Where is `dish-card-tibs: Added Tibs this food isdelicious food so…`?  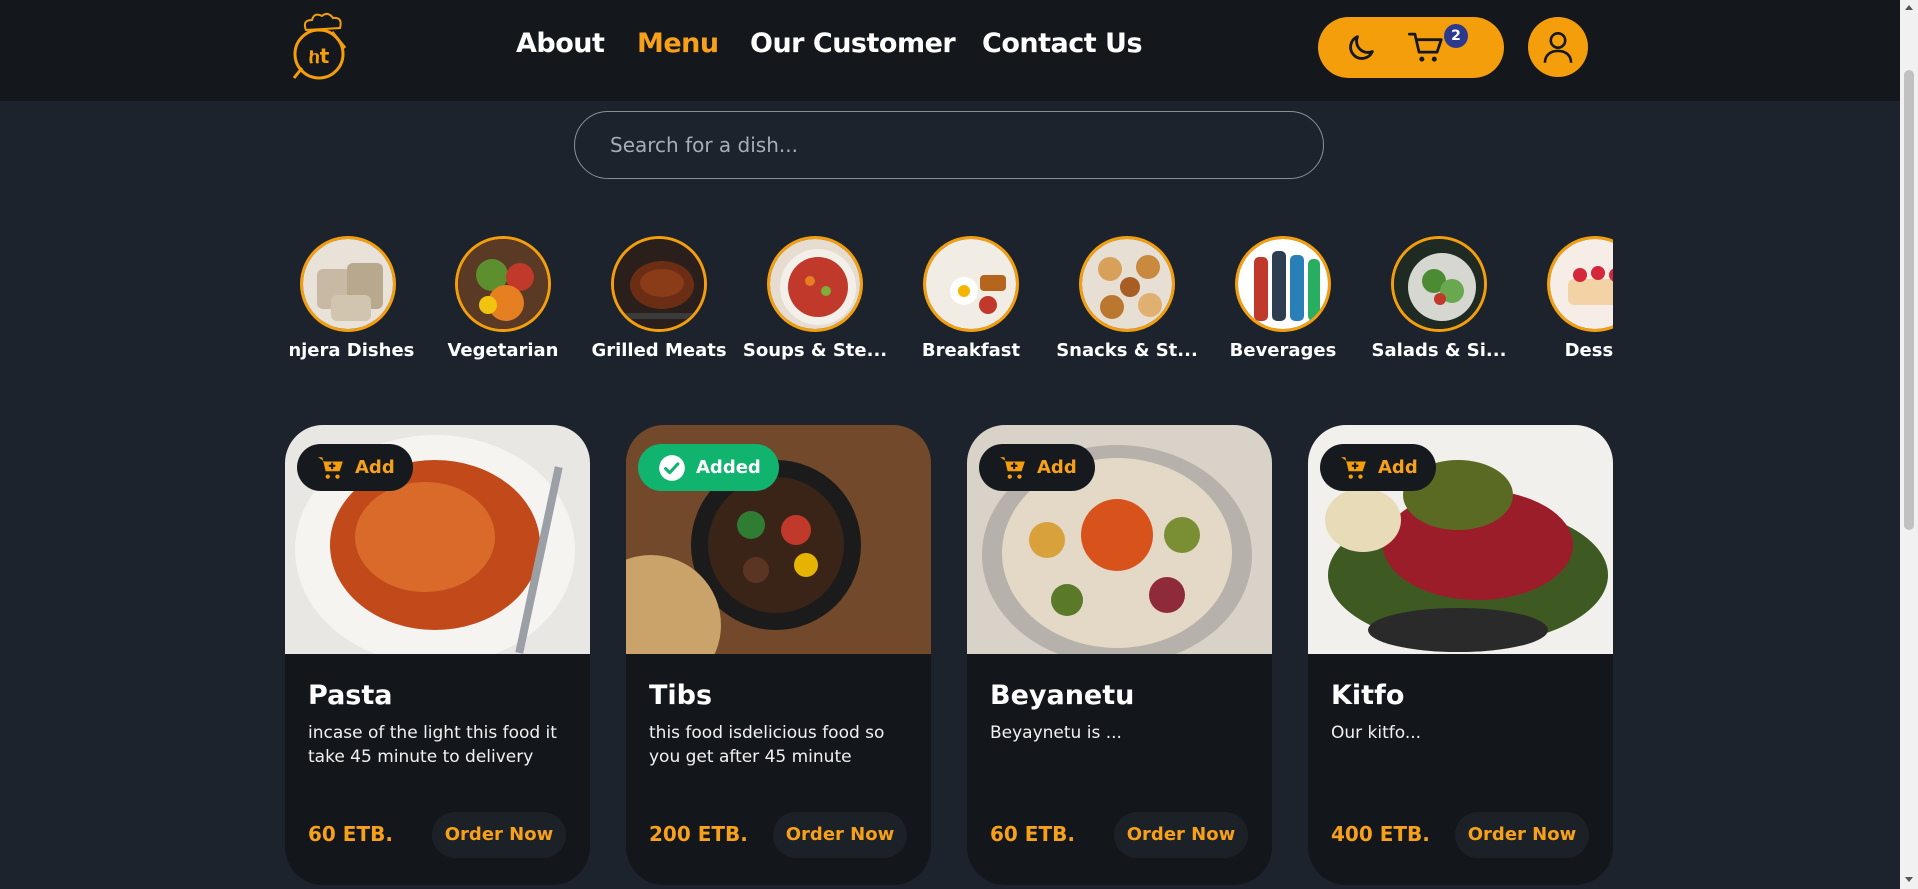
dish-card-tibs: Added Tibs this food isdelicious food so… is located at coordinates (778, 655).